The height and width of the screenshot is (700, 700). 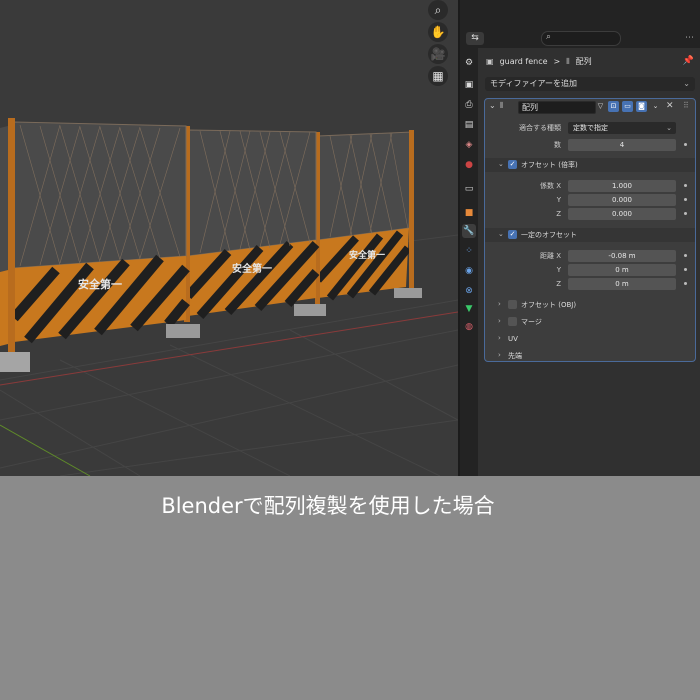 I want to click on factor-z-label: Z, so click(x=558, y=214).